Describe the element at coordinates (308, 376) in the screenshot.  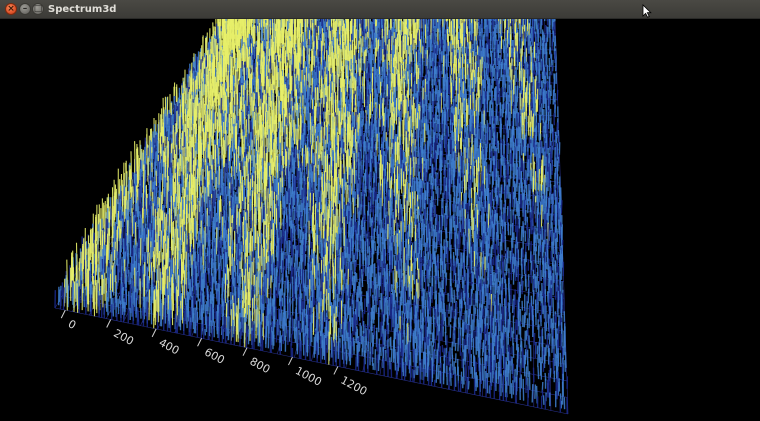
I see `x-tick-label: 1000` at that location.